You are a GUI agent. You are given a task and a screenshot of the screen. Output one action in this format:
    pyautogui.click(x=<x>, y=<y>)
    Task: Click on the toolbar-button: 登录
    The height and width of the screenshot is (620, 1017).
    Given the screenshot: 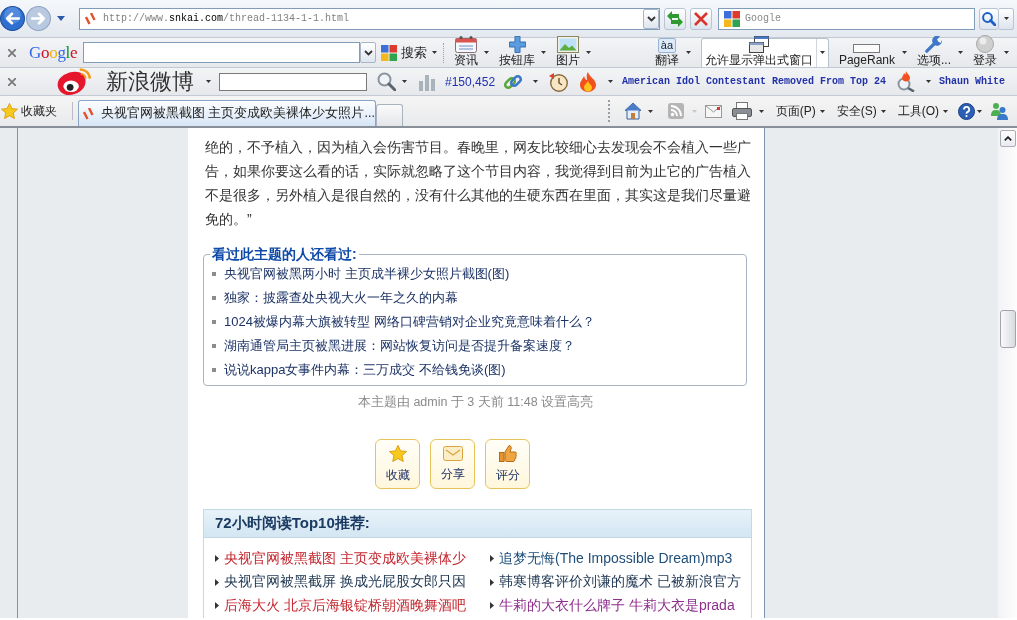 What is the action you would take?
    pyautogui.click(x=985, y=52)
    